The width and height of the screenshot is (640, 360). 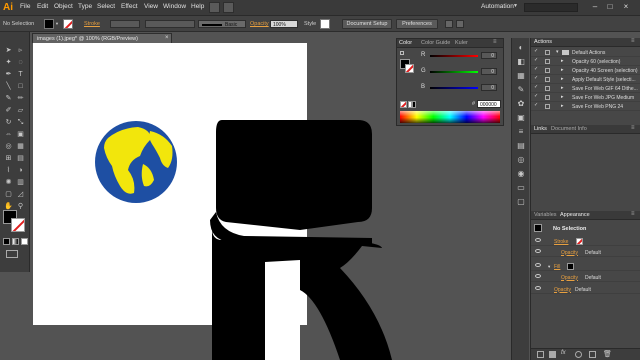 I want to click on action-label: Opacity 60 (selection), so click(x=596, y=61).